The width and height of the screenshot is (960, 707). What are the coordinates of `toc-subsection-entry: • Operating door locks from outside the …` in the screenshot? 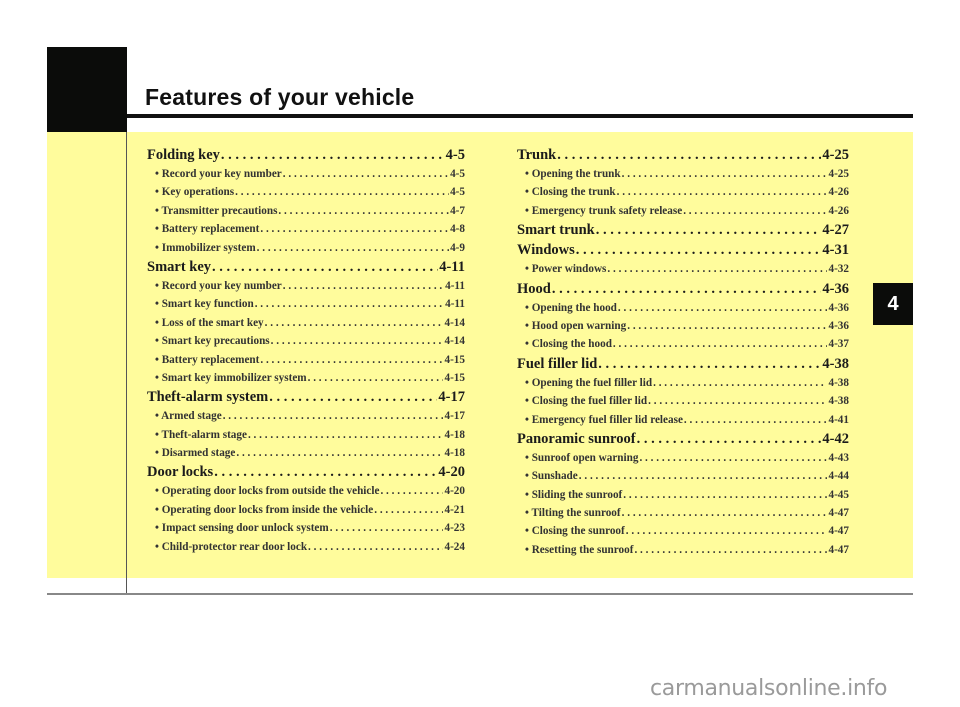 It's located at (306, 491).